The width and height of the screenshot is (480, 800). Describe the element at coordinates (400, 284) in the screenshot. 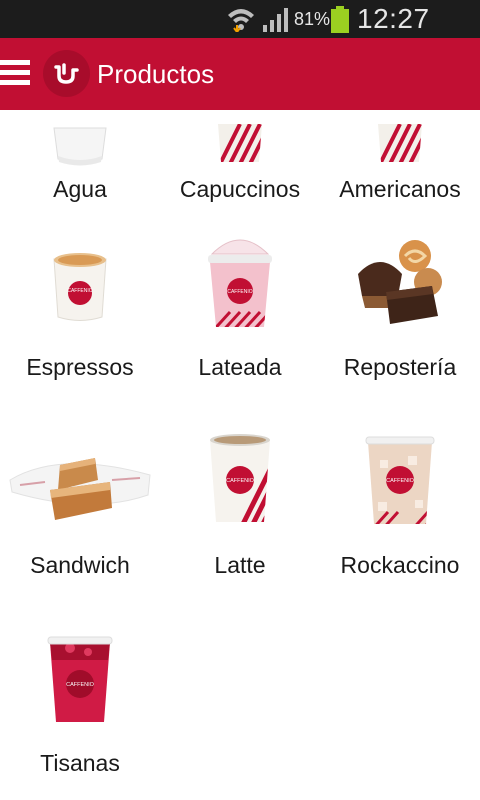

I see `pastries-icon` at that location.